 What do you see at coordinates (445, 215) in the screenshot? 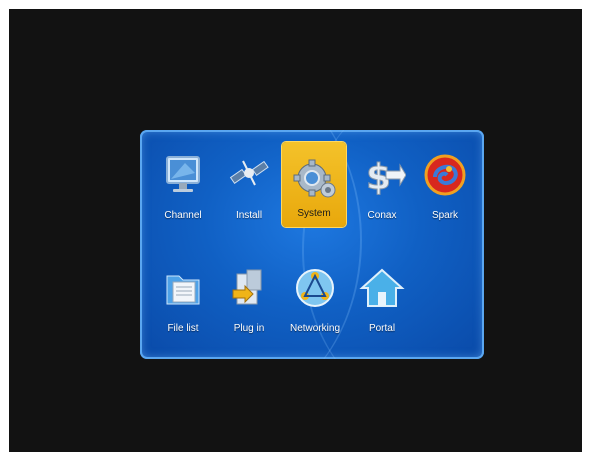
I see `menu-item-label: Spark` at bounding box center [445, 215].